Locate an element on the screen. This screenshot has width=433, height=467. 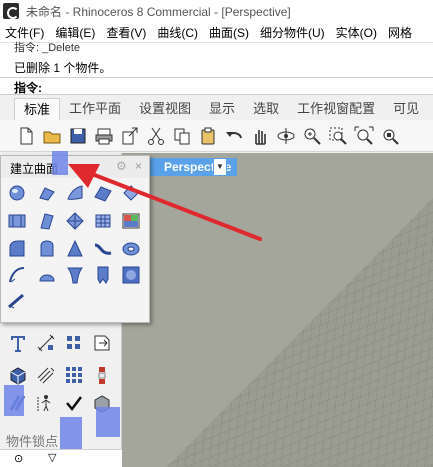
paste-icon is located at coordinates (208, 136).